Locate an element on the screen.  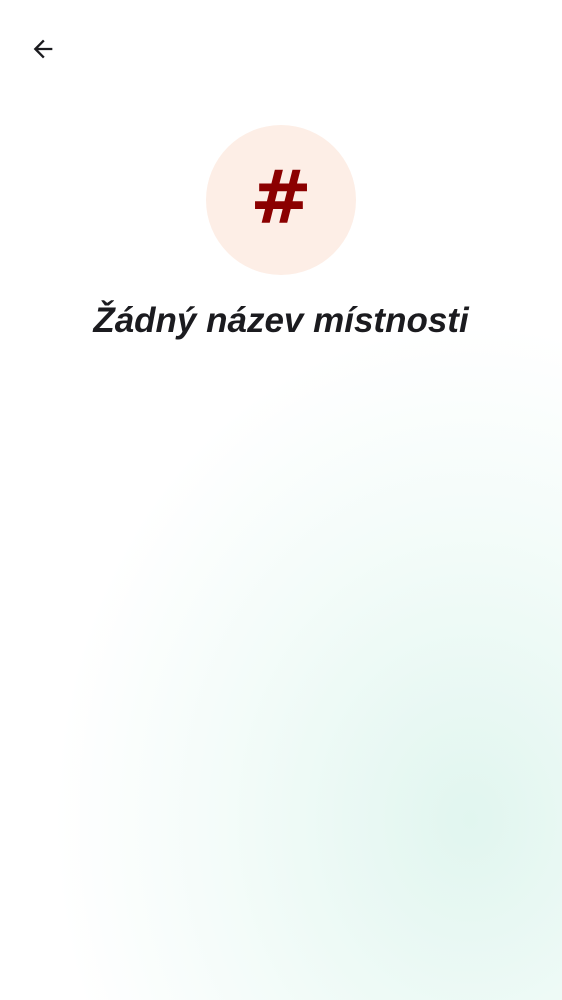
arrow-left-icon is located at coordinates (43, 51).